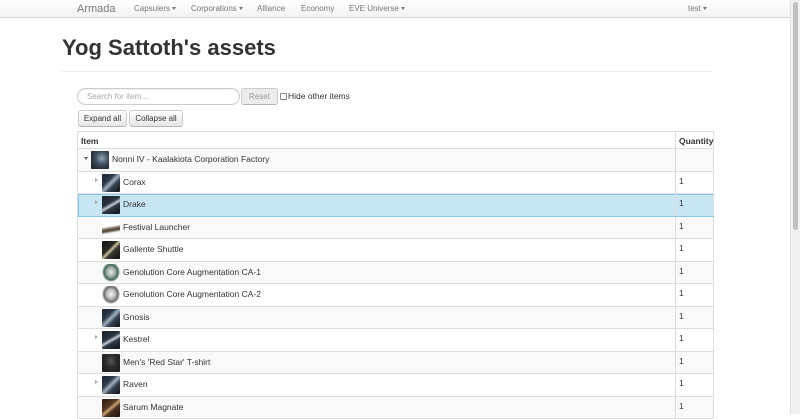 The width and height of the screenshot is (800, 419). I want to click on item-name: Raven, so click(135, 384).